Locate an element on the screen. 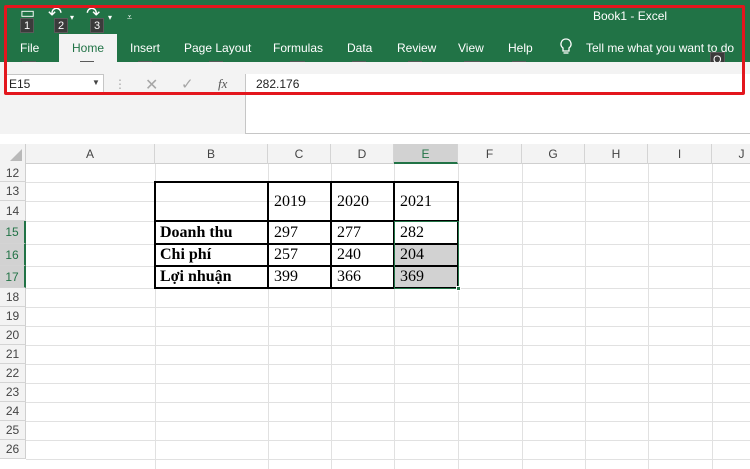 This screenshot has width=750, height=469. row-header-13: 13 is located at coordinates (13, 191).